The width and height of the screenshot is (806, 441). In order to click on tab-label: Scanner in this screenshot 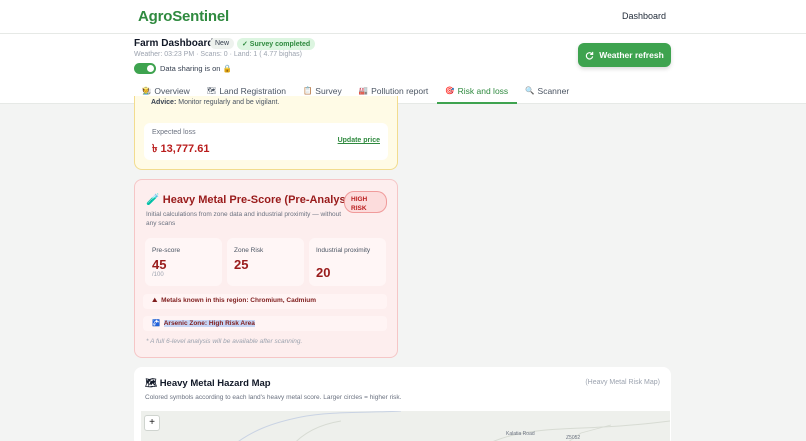, I will do `click(553, 91)`.